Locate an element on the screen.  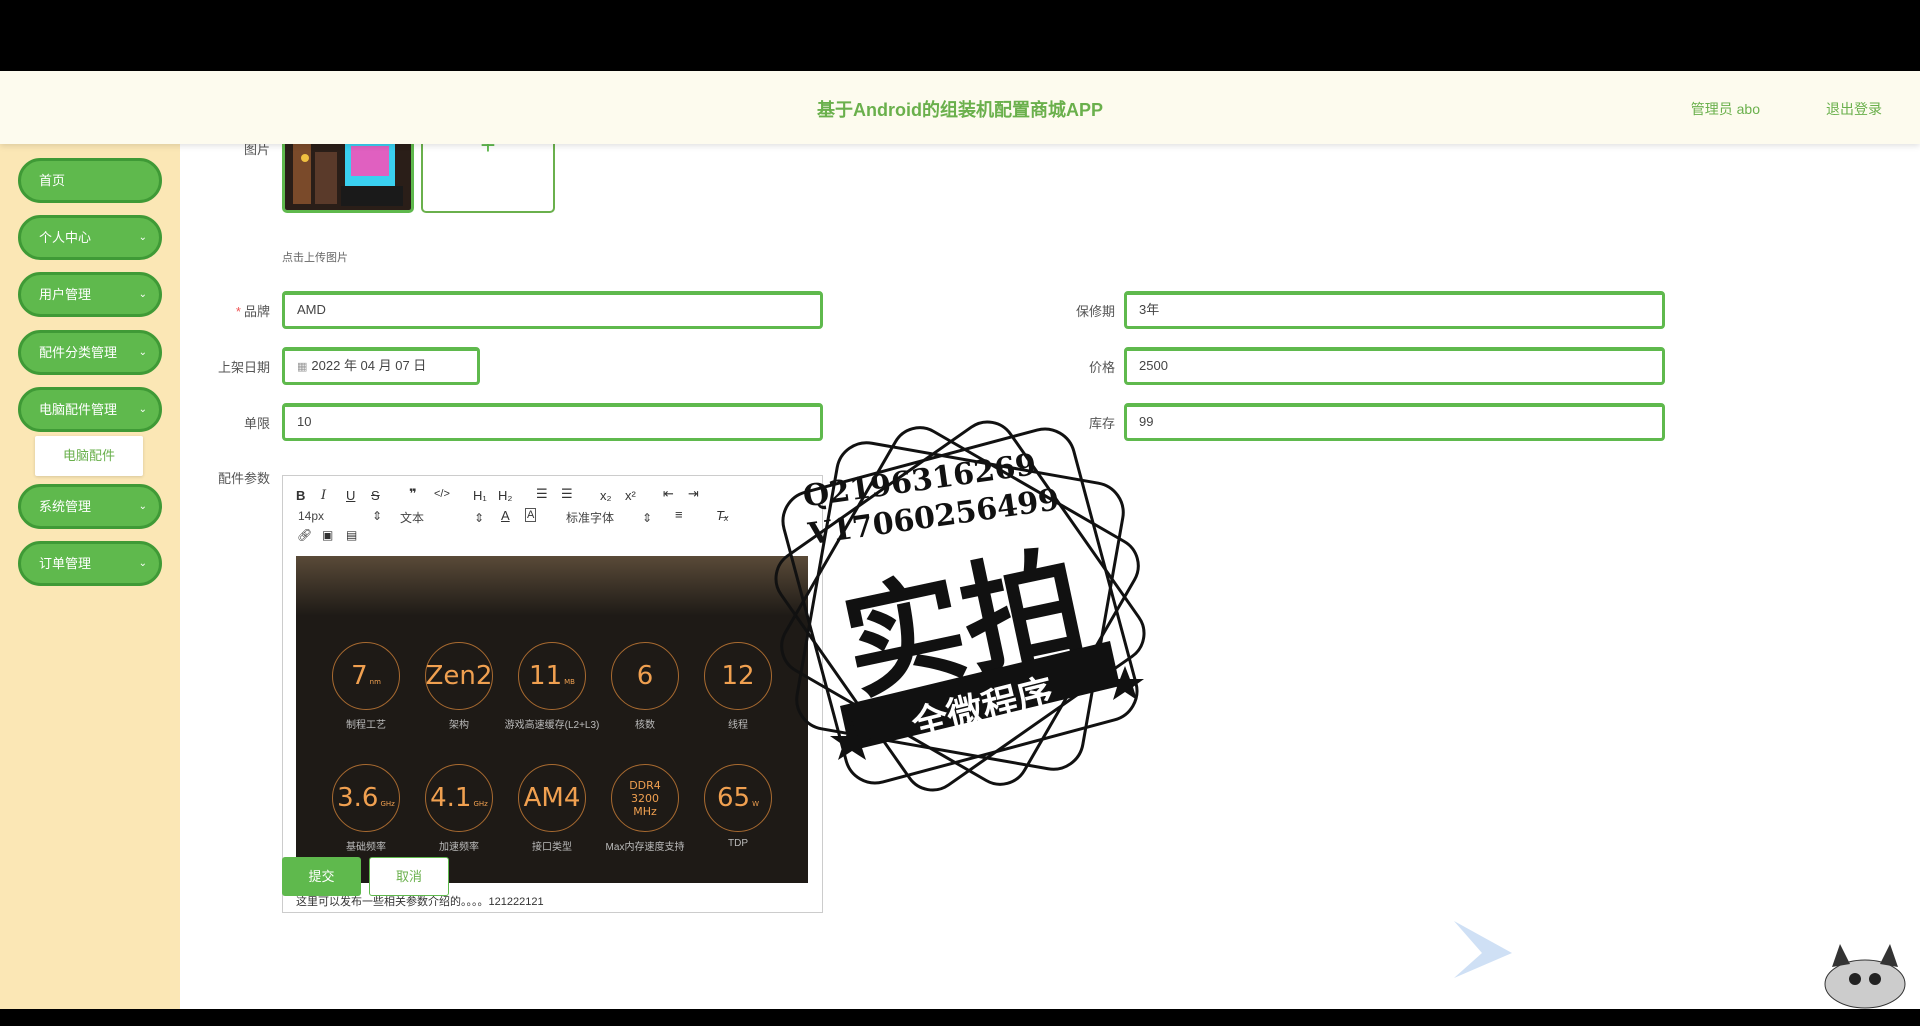
sidebar-item-user-management: 用户管理 ⌄ is located at coordinates (90, 294).